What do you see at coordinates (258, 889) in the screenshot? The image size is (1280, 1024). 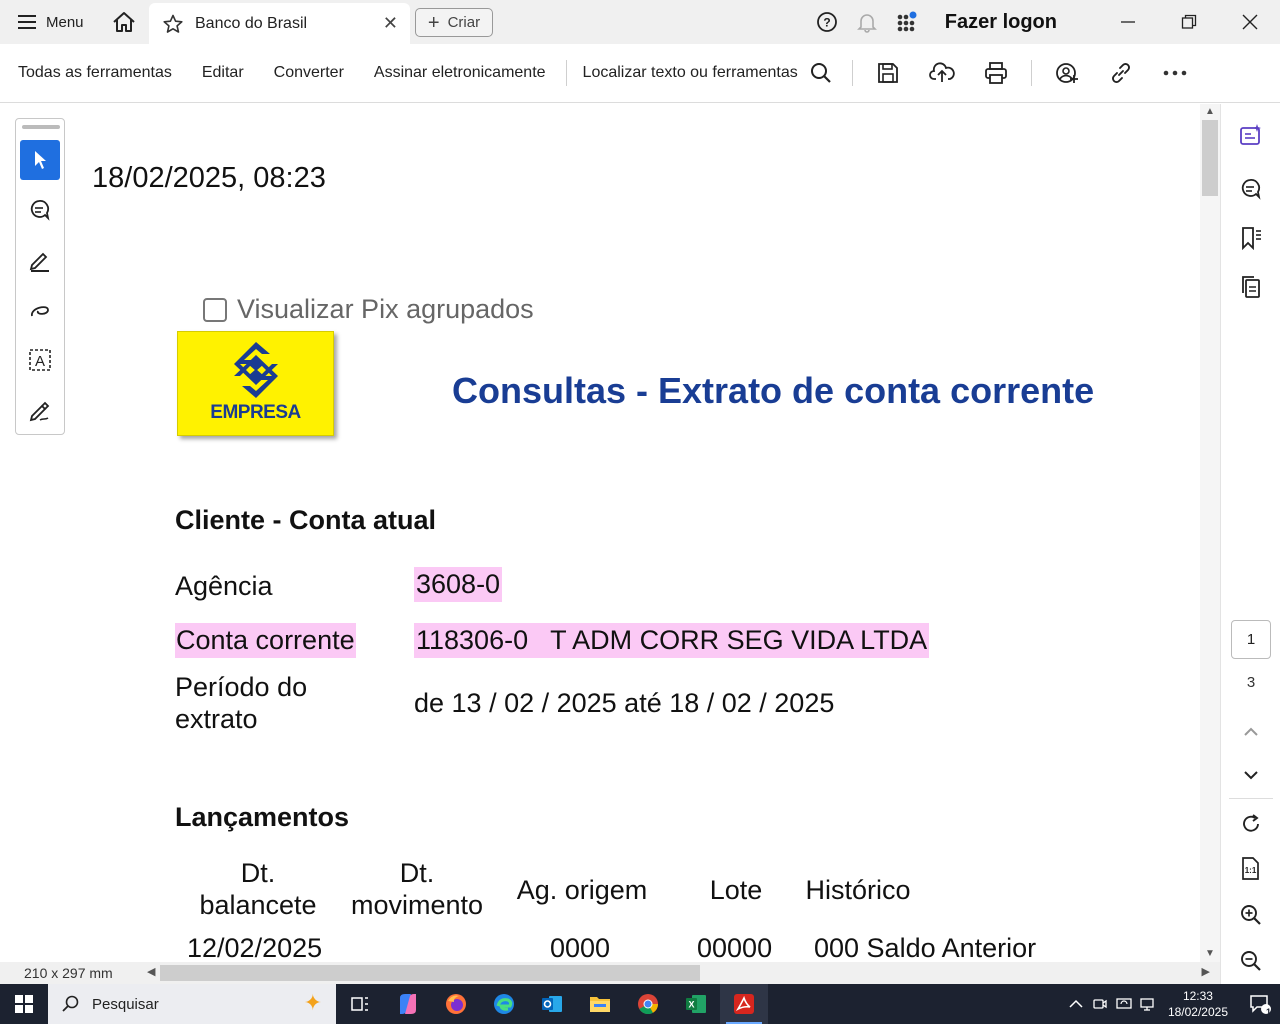 I see `header-dt-balancete: Dt. balancete` at bounding box center [258, 889].